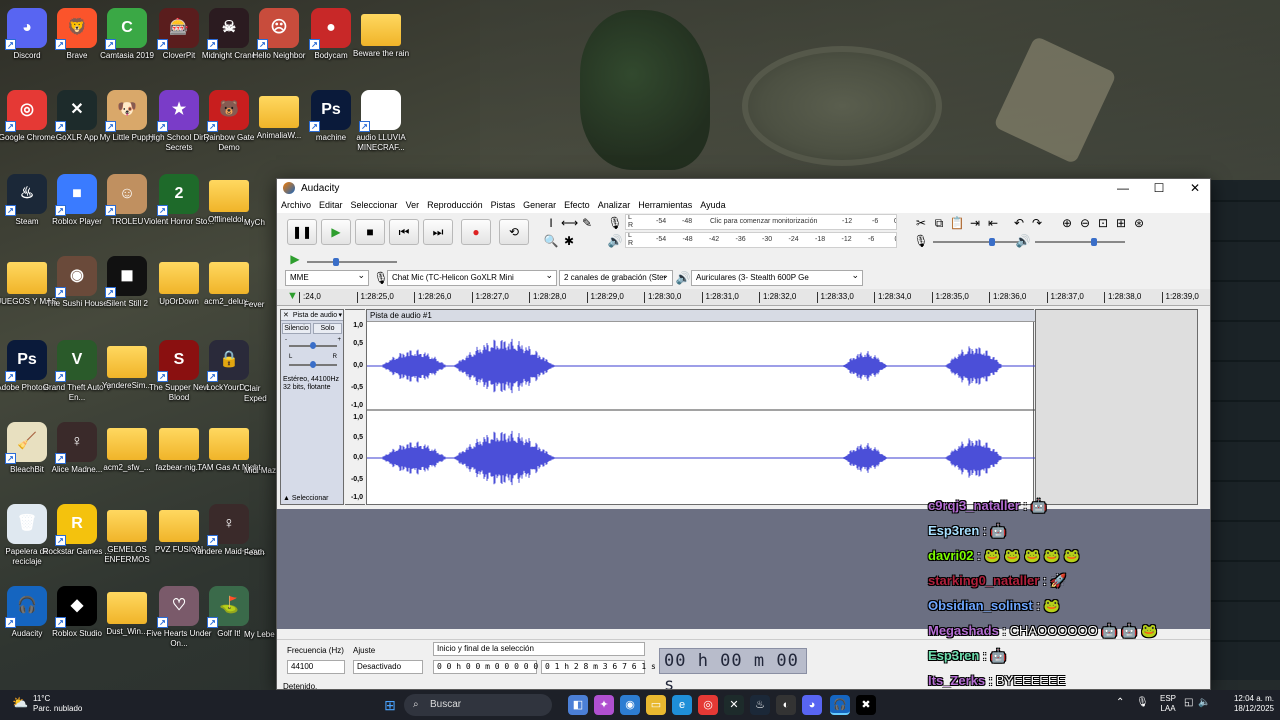 This screenshot has width=1280, height=720. What do you see at coordinates (743, 569) in the screenshot?
I see `empty-track-space` at bounding box center [743, 569].